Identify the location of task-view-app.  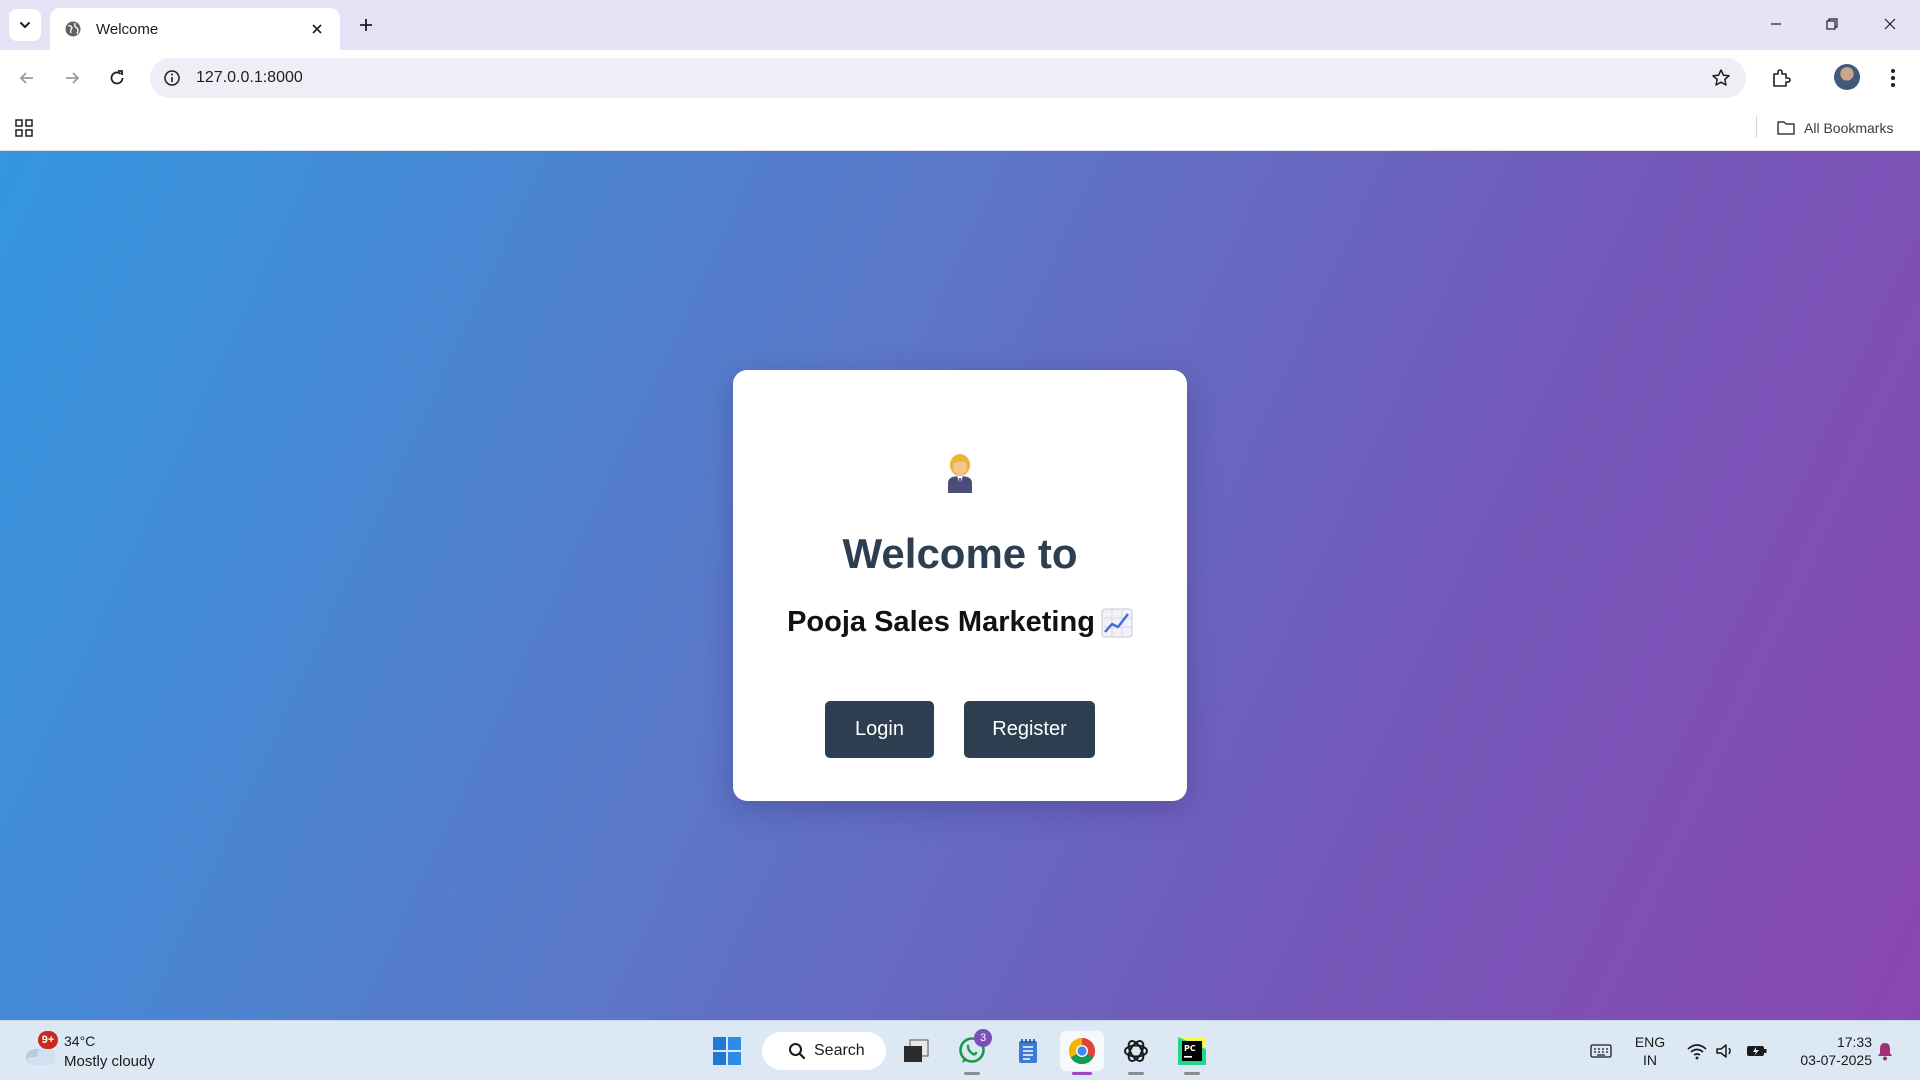
(916, 1051).